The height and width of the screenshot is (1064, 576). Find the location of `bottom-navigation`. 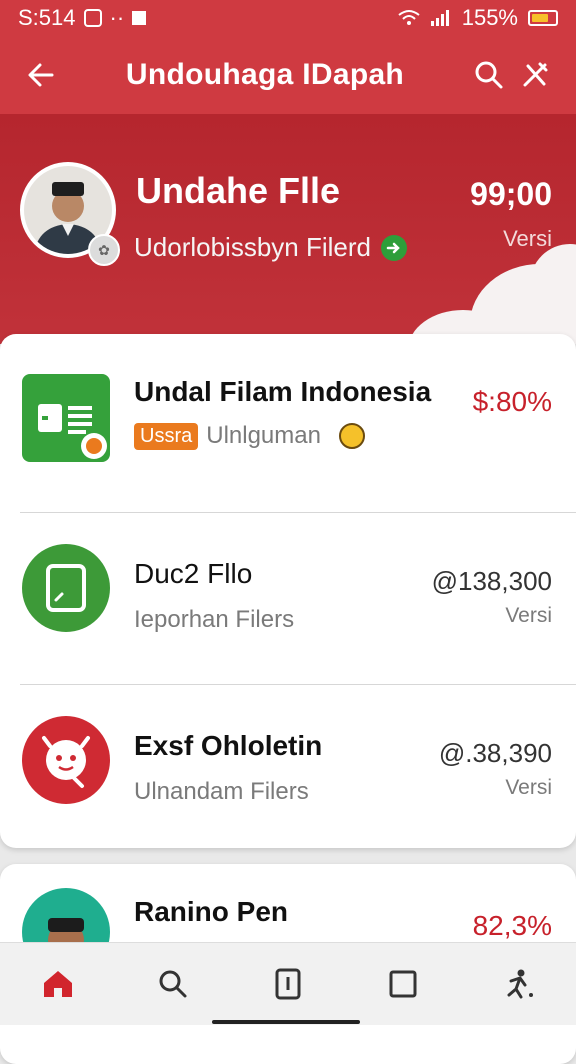

bottom-navigation is located at coordinates (288, 983).